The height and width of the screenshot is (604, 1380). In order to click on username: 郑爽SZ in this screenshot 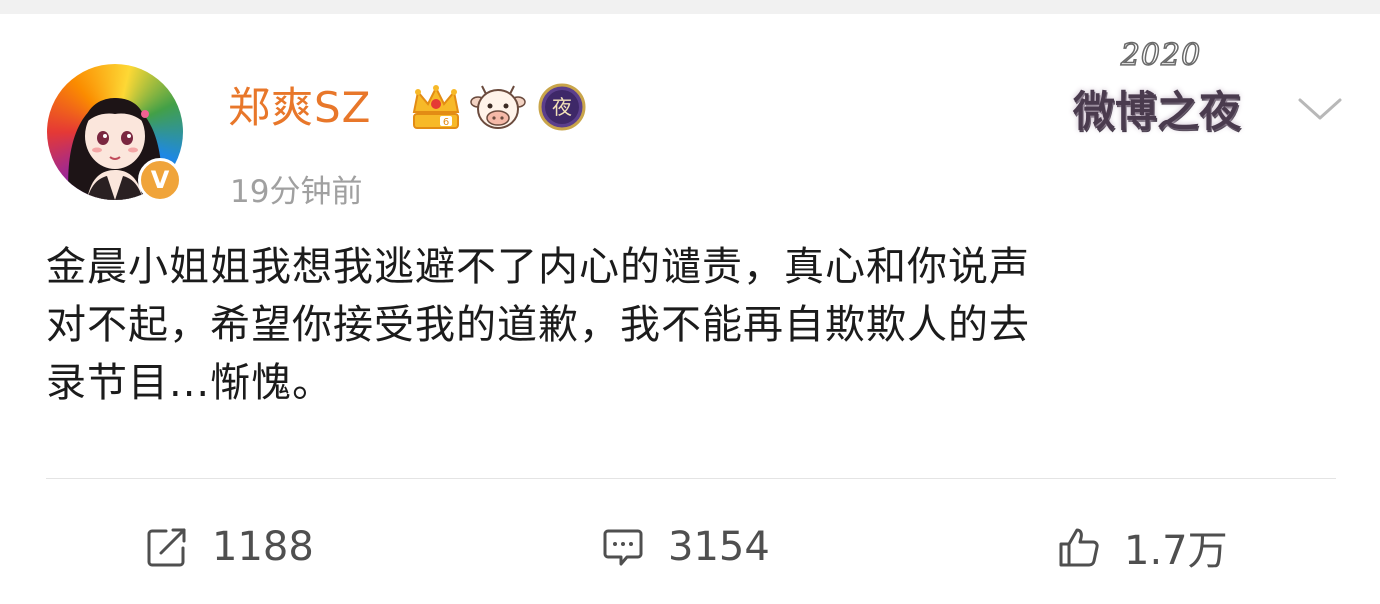, I will do `click(299, 104)`.